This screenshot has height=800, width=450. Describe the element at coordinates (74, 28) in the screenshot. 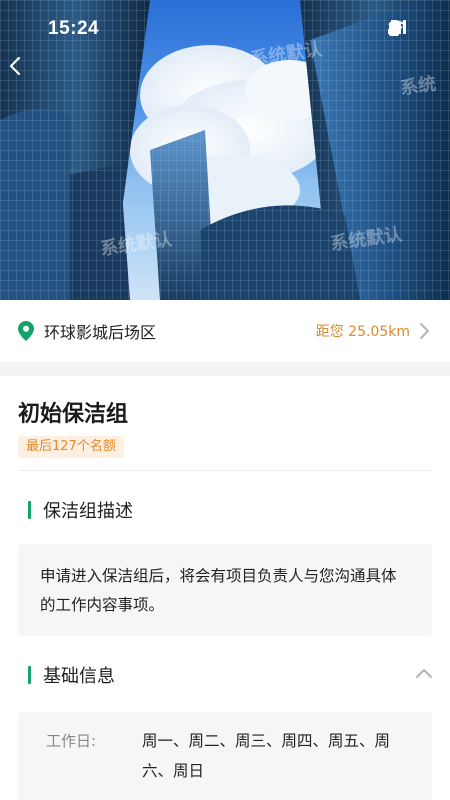

I see `status-time: 15:24` at that location.